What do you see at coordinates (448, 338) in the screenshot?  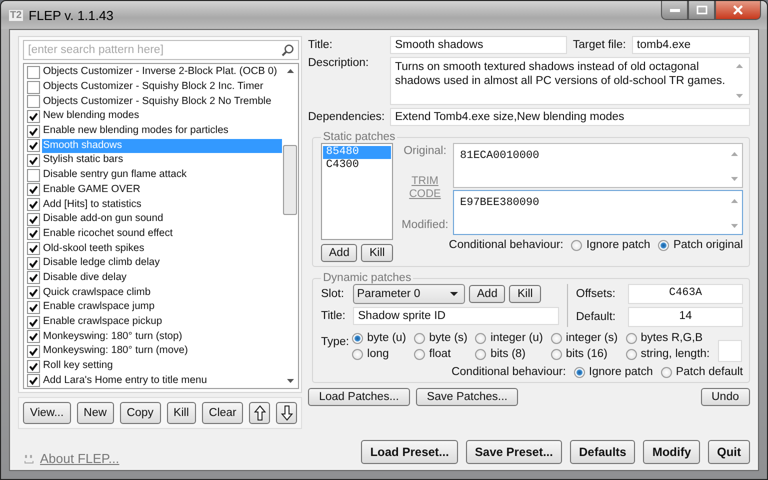 I see `radio-label: byte (s)` at bounding box center [448, 338].